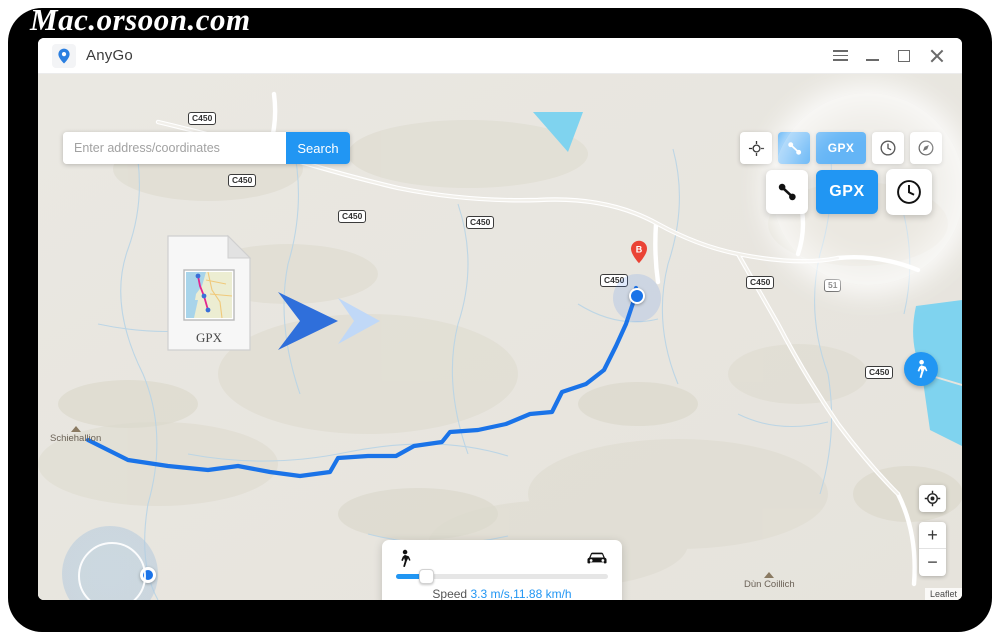 This screenshot has height=640, width=1000. What do you see at coordinates (794, 148) in the screenshot?
I see `route-pin-icon` at bounding box center [794, 148].